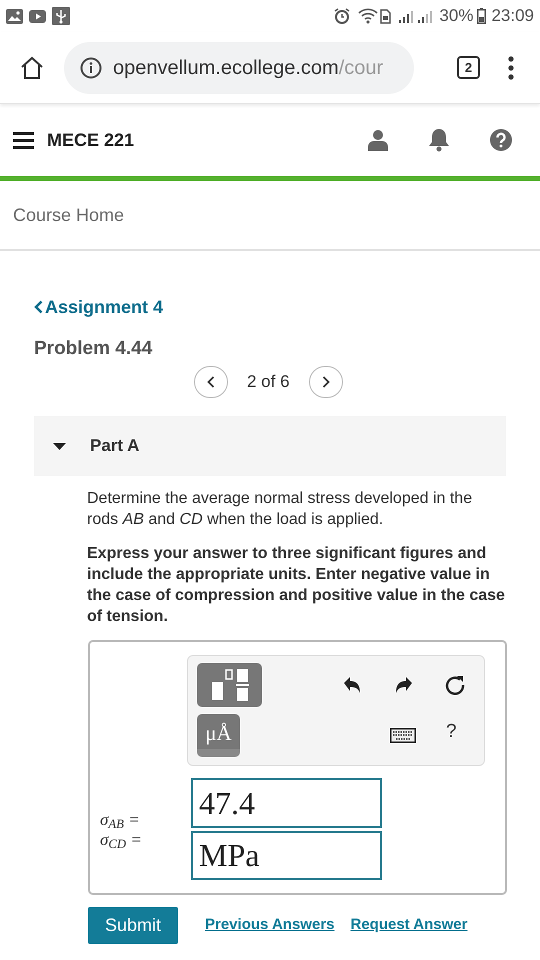 This screenshot has width=540, height=960. Describe the element at coordinates (296, 585) in the screenshot. I see `instructions-text: Express your answer to three significant figures and include the appropriate units. Enter negative value in the case of compression and positive value in the case of tension.` at that location.